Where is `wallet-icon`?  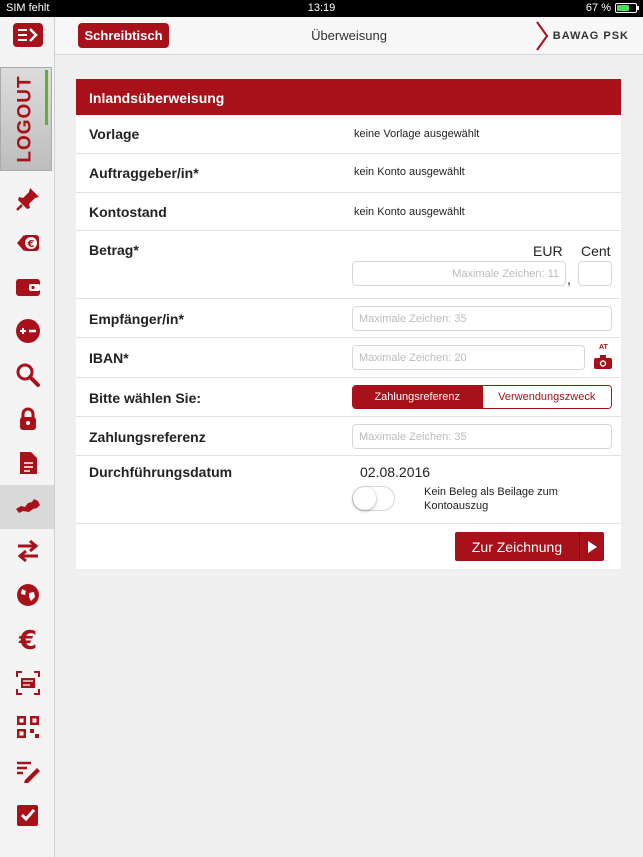 wallet-icon is located at coordinates (27, 287).